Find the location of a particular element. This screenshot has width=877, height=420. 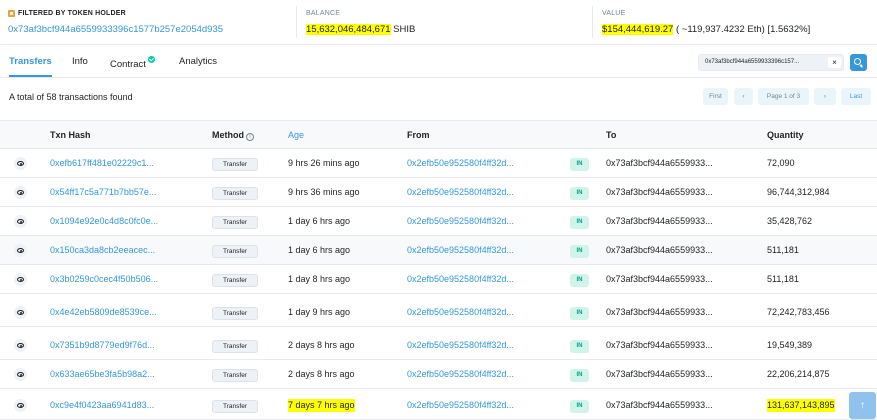

quantity-cell: 511,181 is located at coordinates (783, 279).